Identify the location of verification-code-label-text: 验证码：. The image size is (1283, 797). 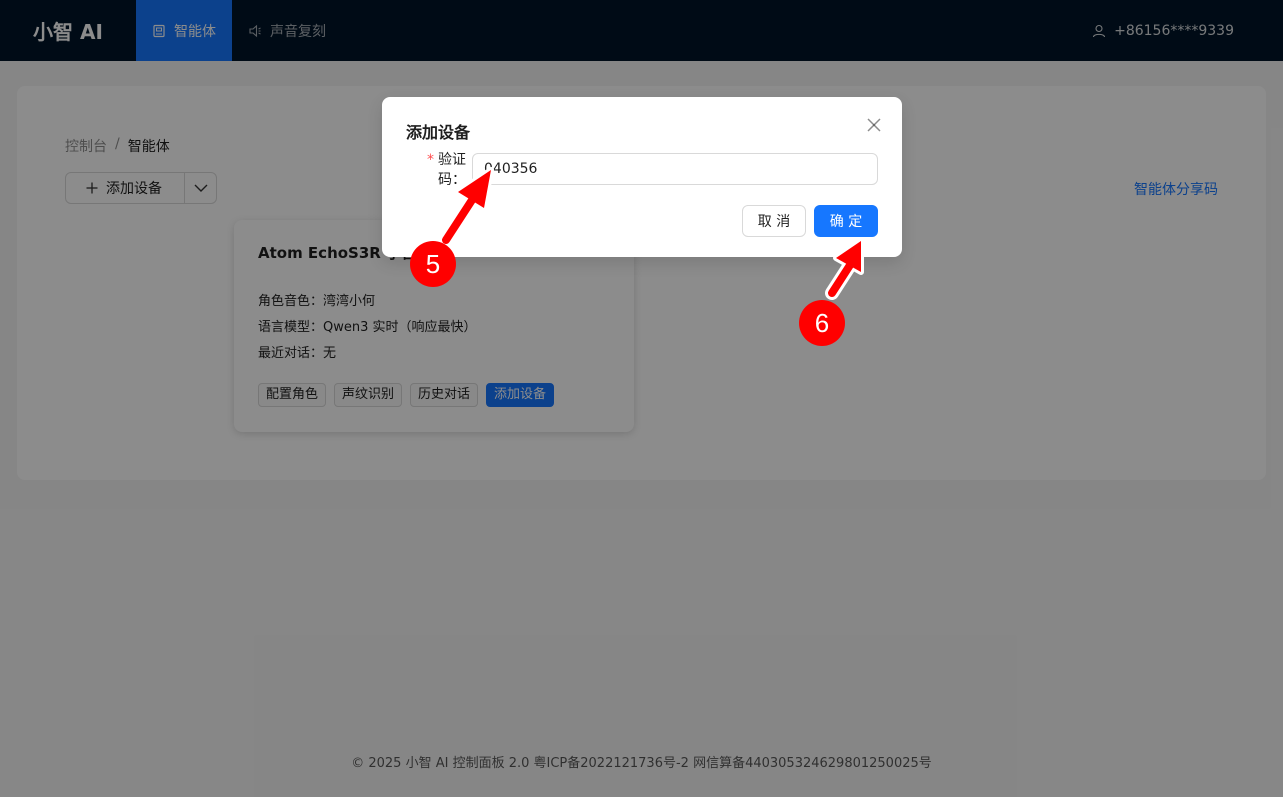
(452, 170).